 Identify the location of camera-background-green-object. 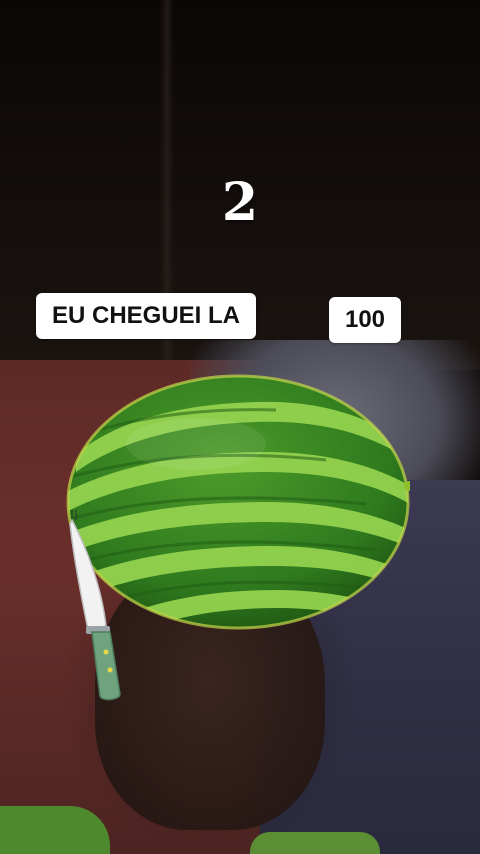
(55, 830).